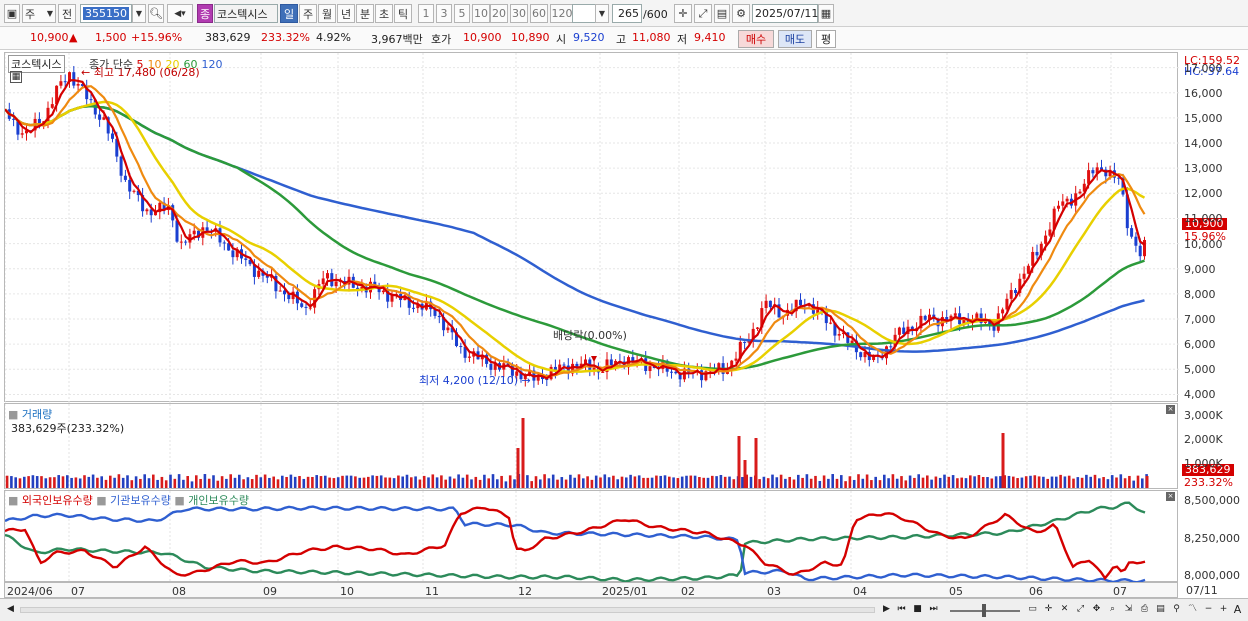 The height and width of the screenshot is (621, 1248). I want to click on period-tab-6: 틱, so click(403, 13).